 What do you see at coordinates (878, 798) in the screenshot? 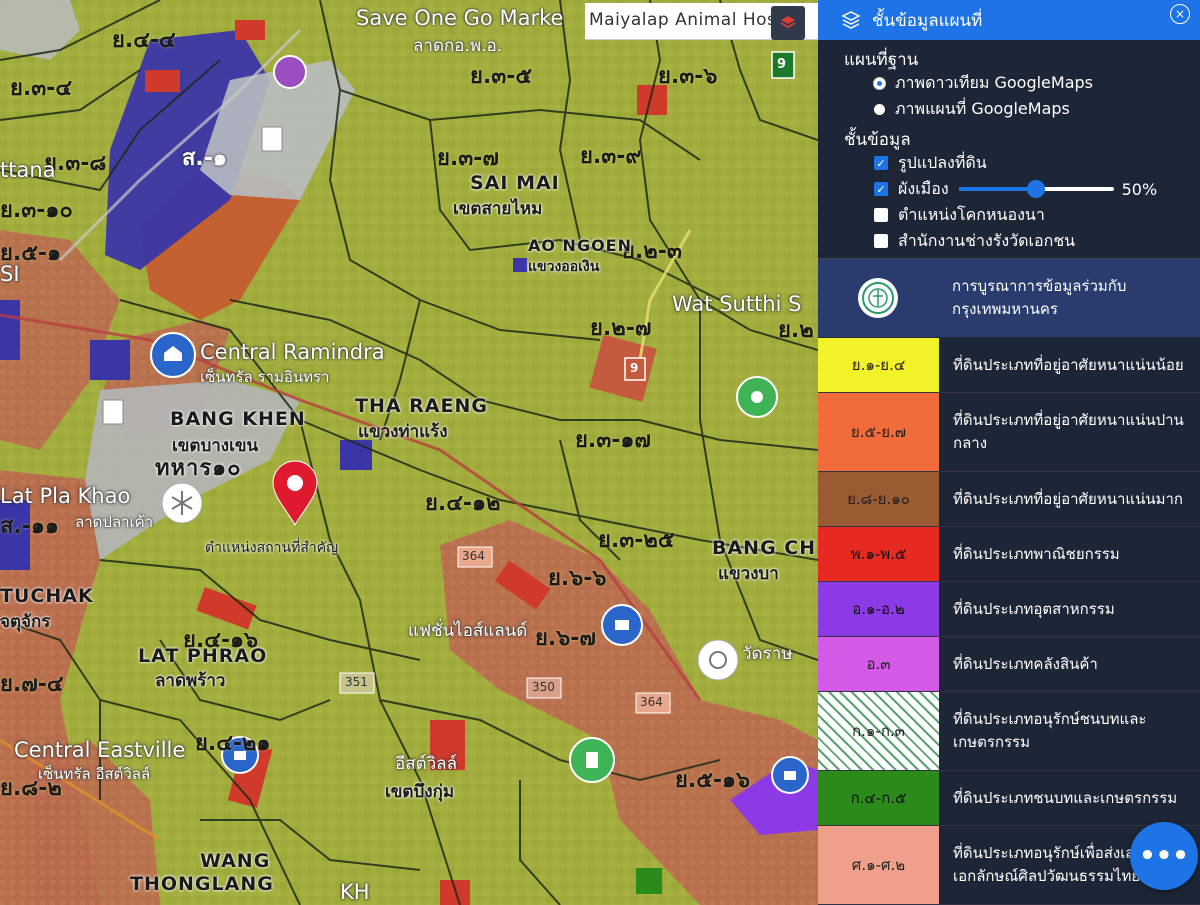
I see `legend-swatch: ก.๔-ก.๕` at bounding box center [878, 798].